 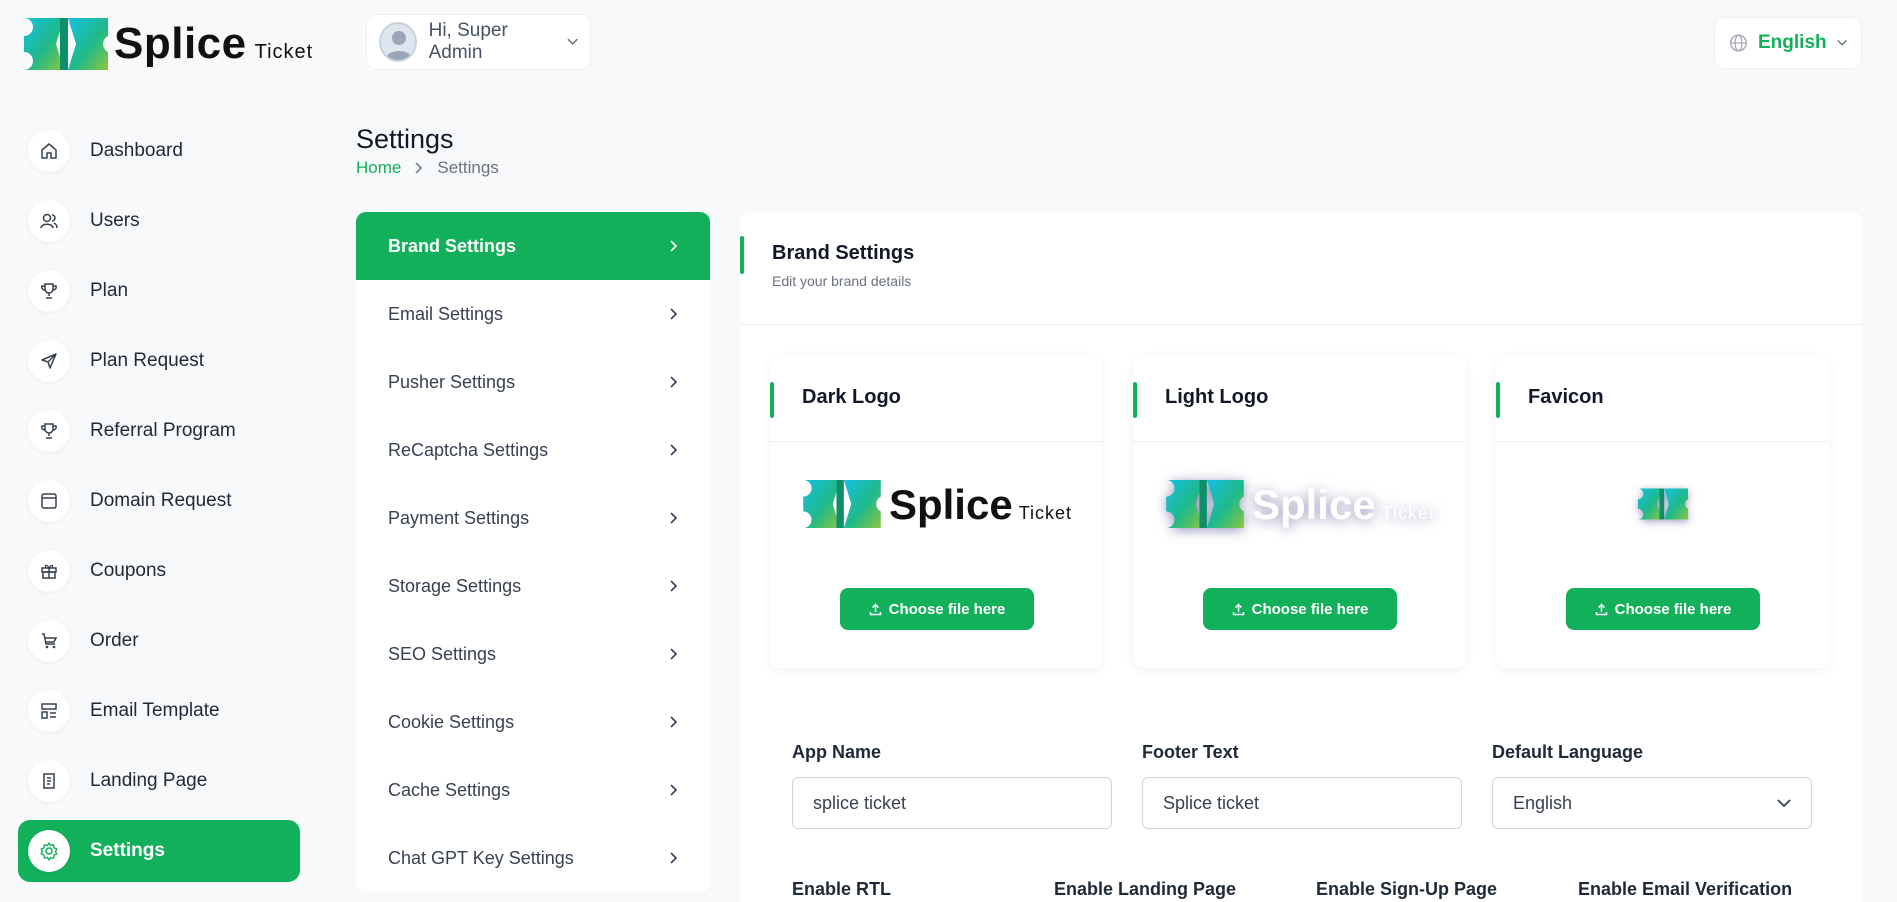 What do you see at coordinates (948, 45) in the screenshot?
I see `top-header: Splice Ticket Hi, Super Admin English` at bounding box center [948, 45].